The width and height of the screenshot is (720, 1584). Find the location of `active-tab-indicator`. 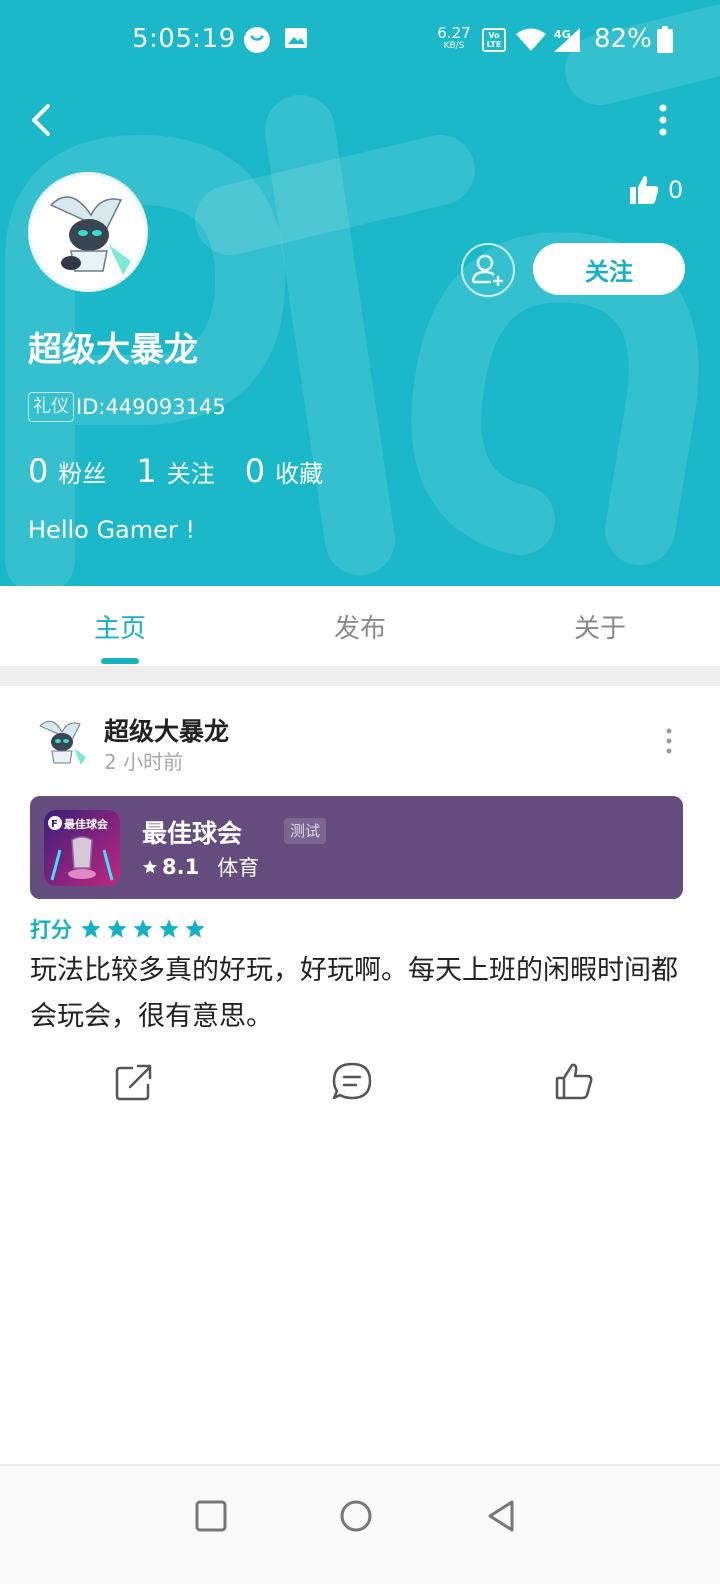

active-tab-indicator is located at coordinates (120, 661).